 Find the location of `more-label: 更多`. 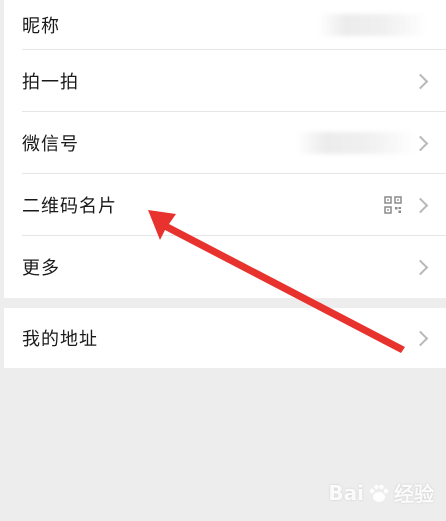

more-label: 更多 is located at coordinates (41, 268).